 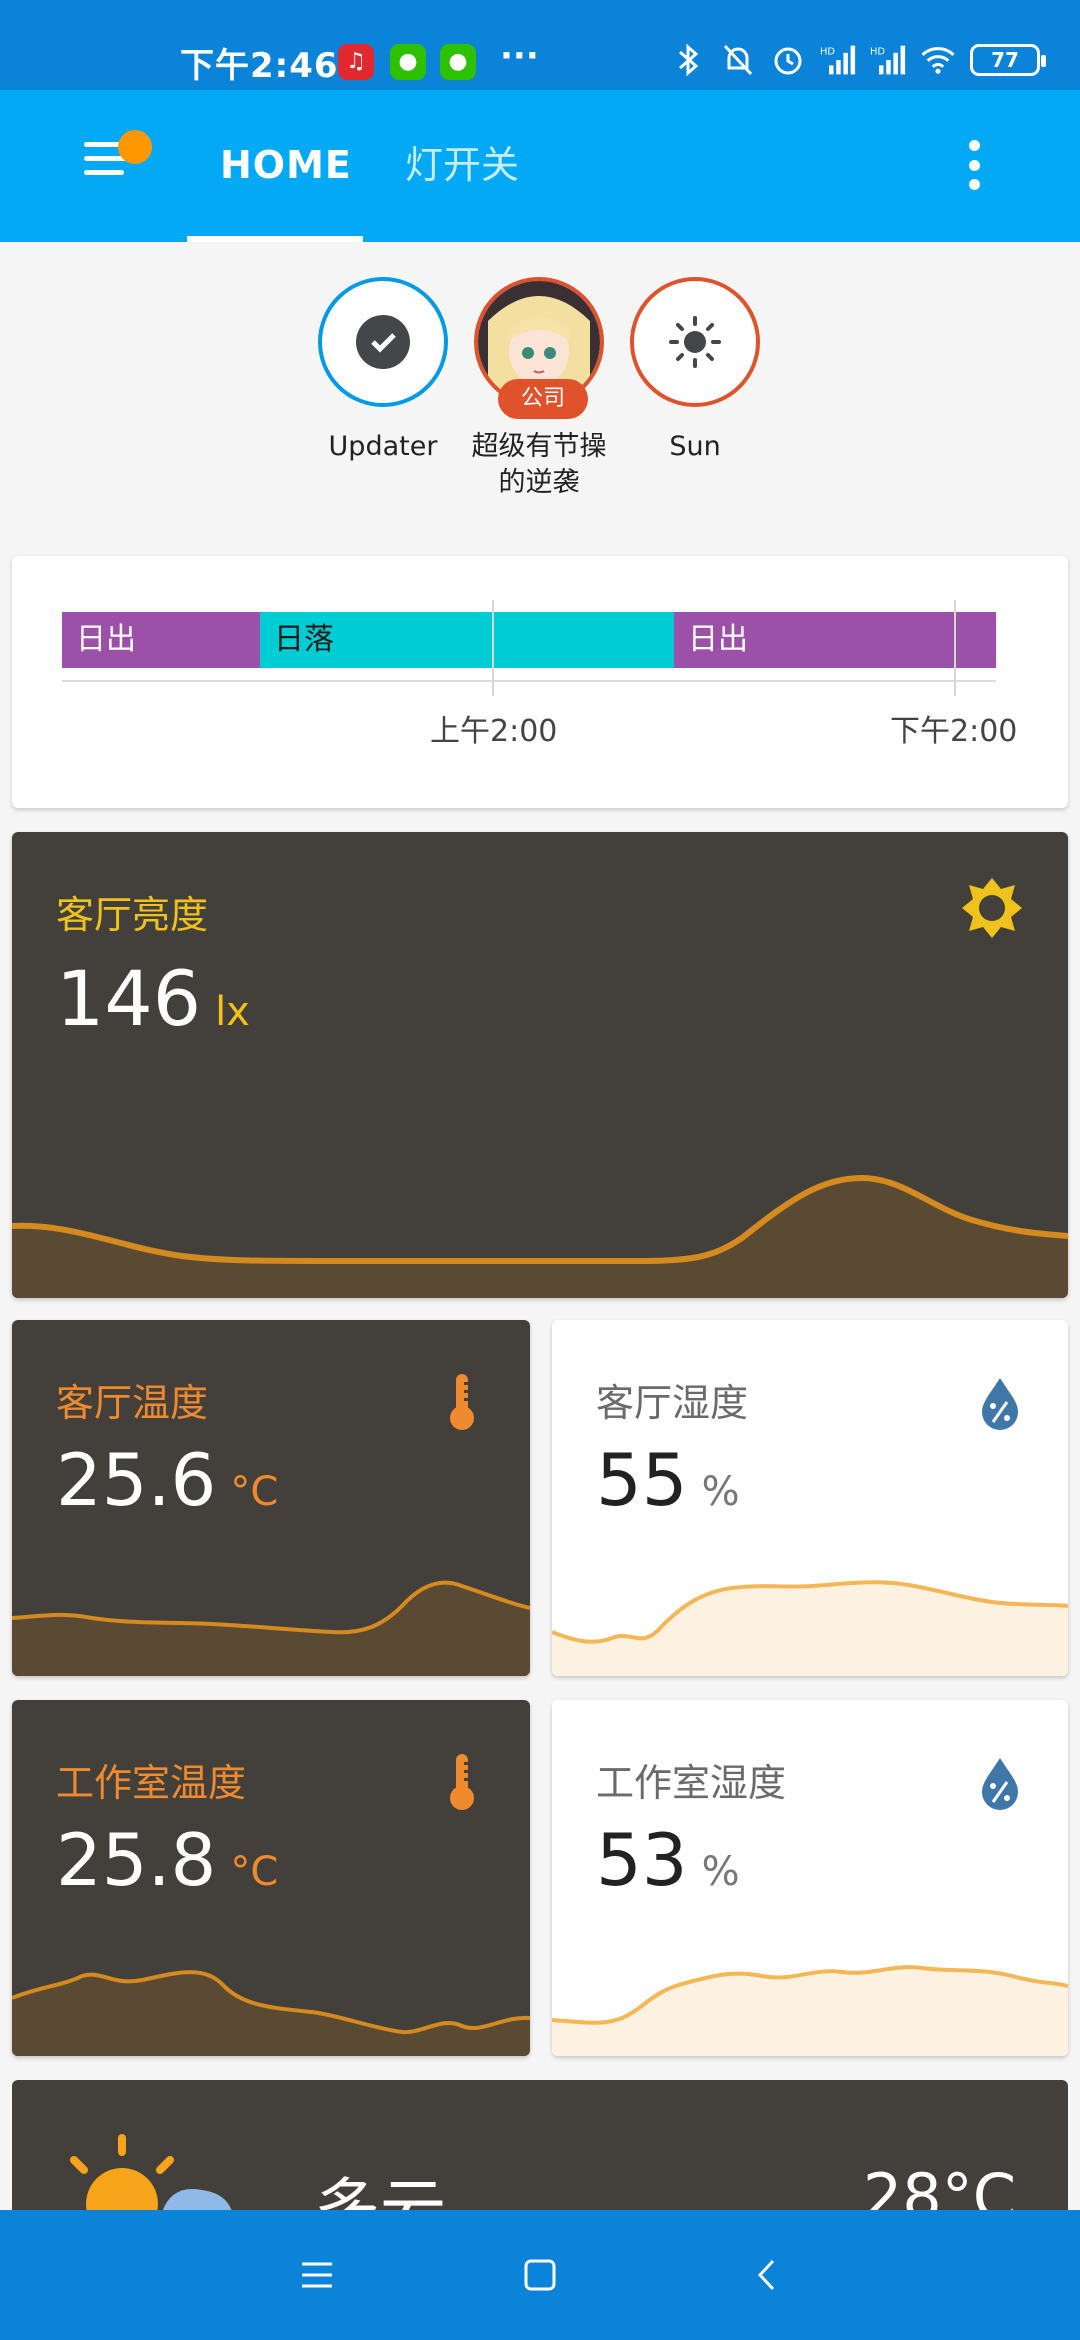 What do you see at coordinates (539, 348) in the screenshot?
I see `badge-circle: 公司` at bounding box center [539, 348].